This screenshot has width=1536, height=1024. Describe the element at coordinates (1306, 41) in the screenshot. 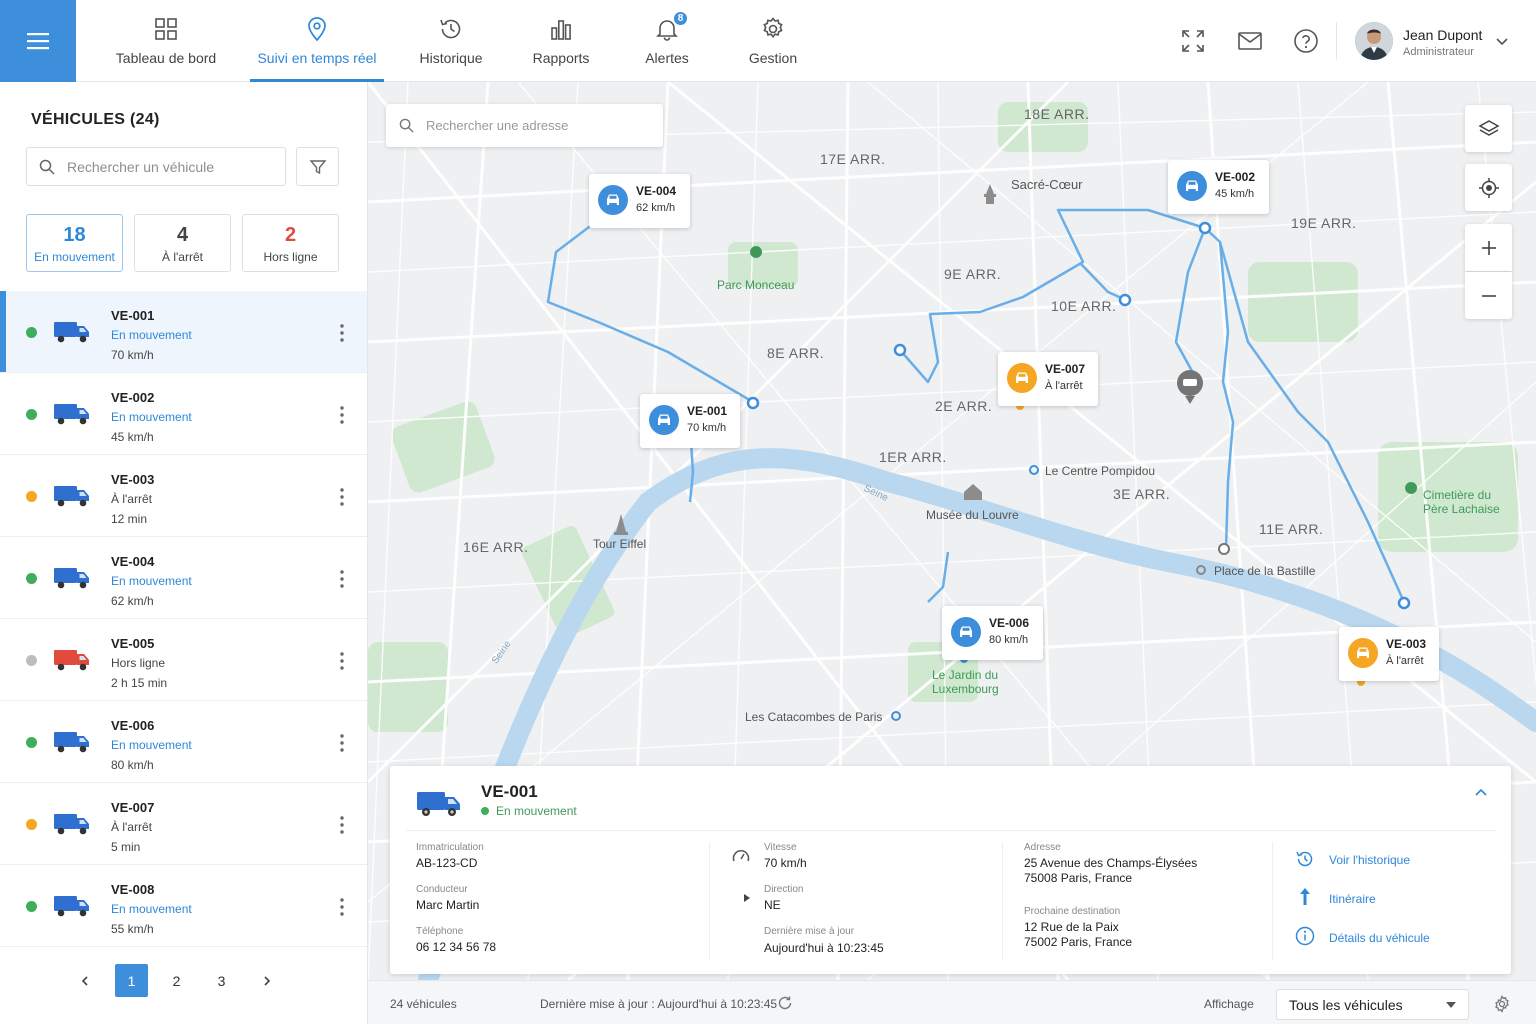

I see `help-icon` at that location.